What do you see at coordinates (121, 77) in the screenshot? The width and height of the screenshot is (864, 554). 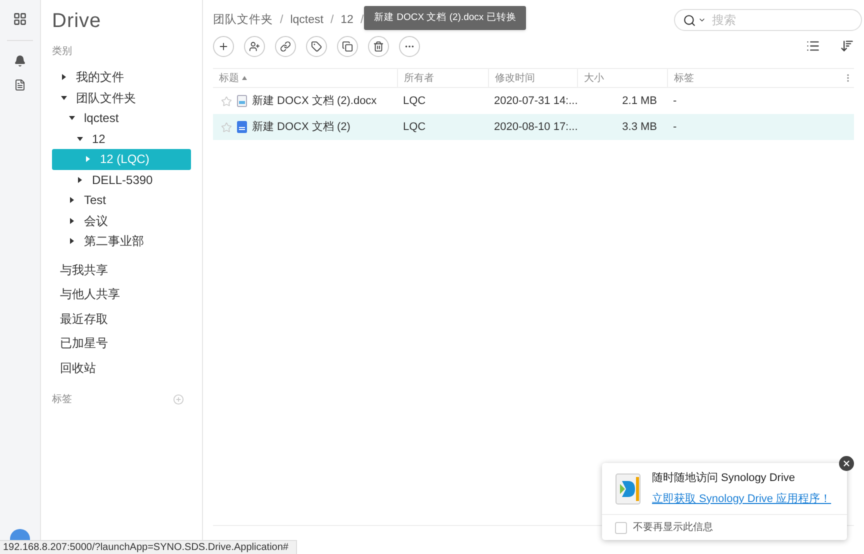 I see `tree-item: 我的文件` at bounding box center [121, 77].